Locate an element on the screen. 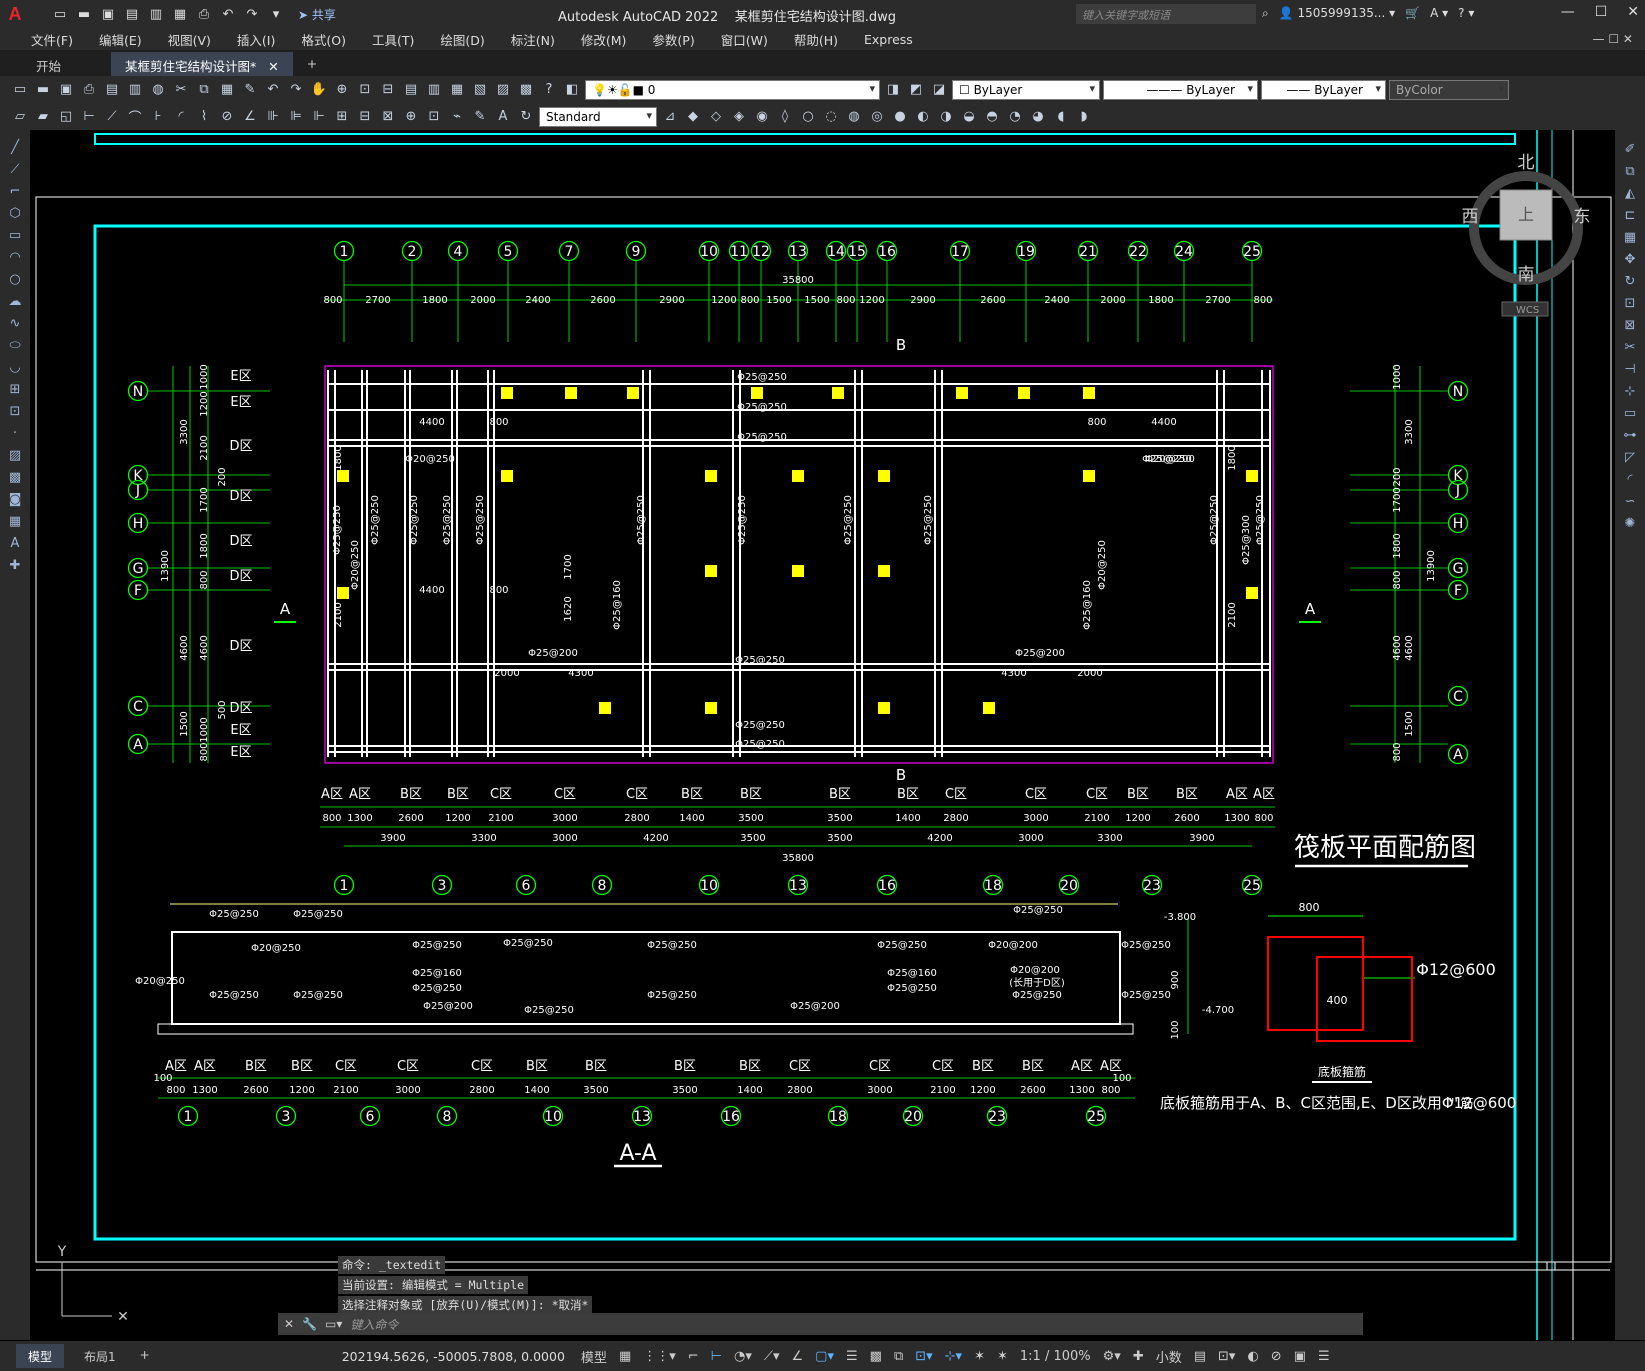  scale-icon: ⊡ is located at coordinates (1630, 303).